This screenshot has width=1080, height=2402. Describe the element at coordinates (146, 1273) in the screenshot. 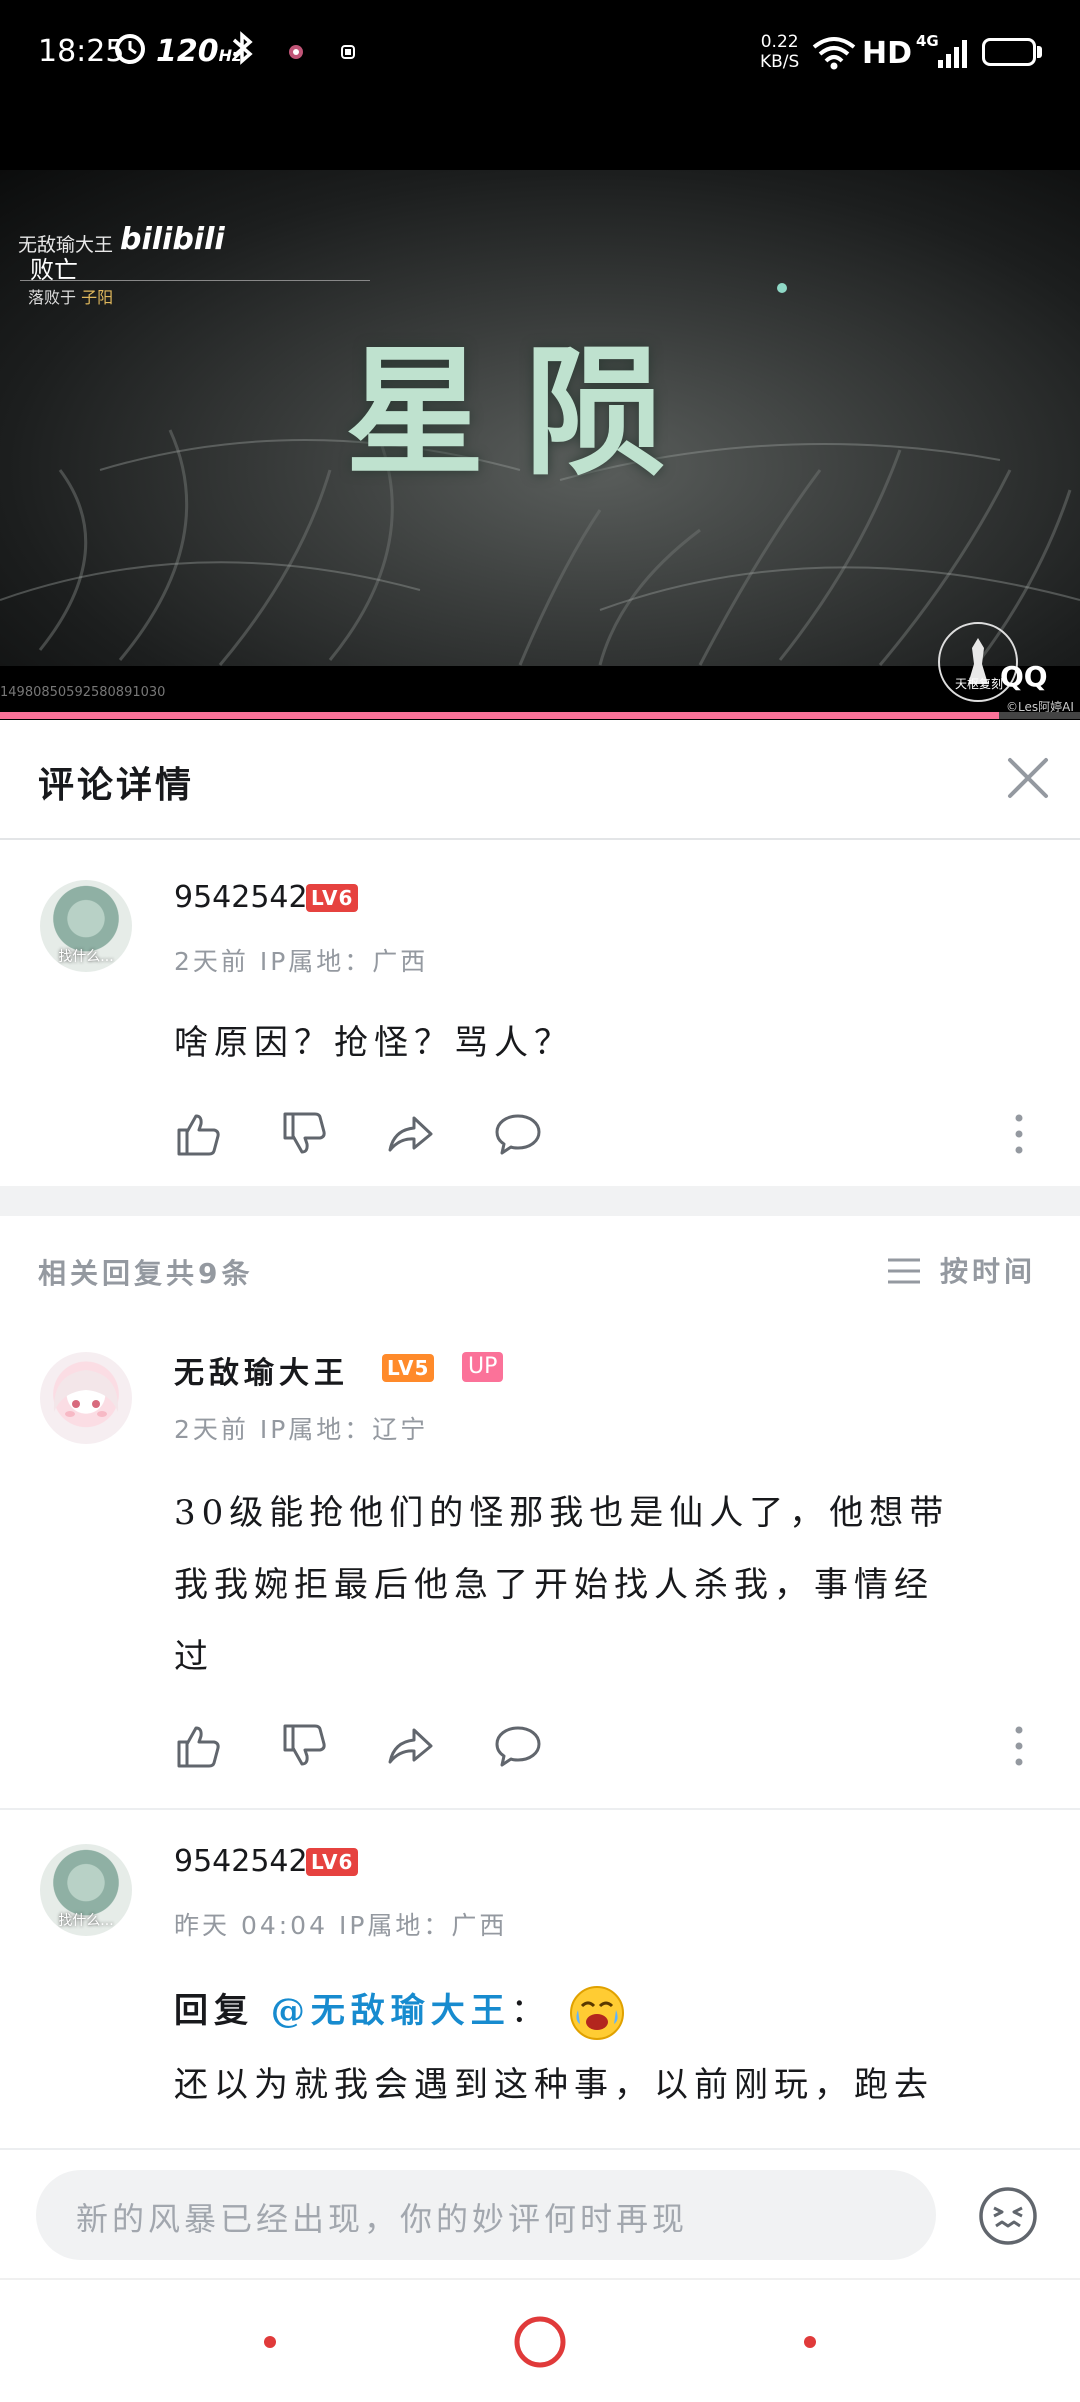

I see `related-reply-count: 相关回复共9条` at that location.